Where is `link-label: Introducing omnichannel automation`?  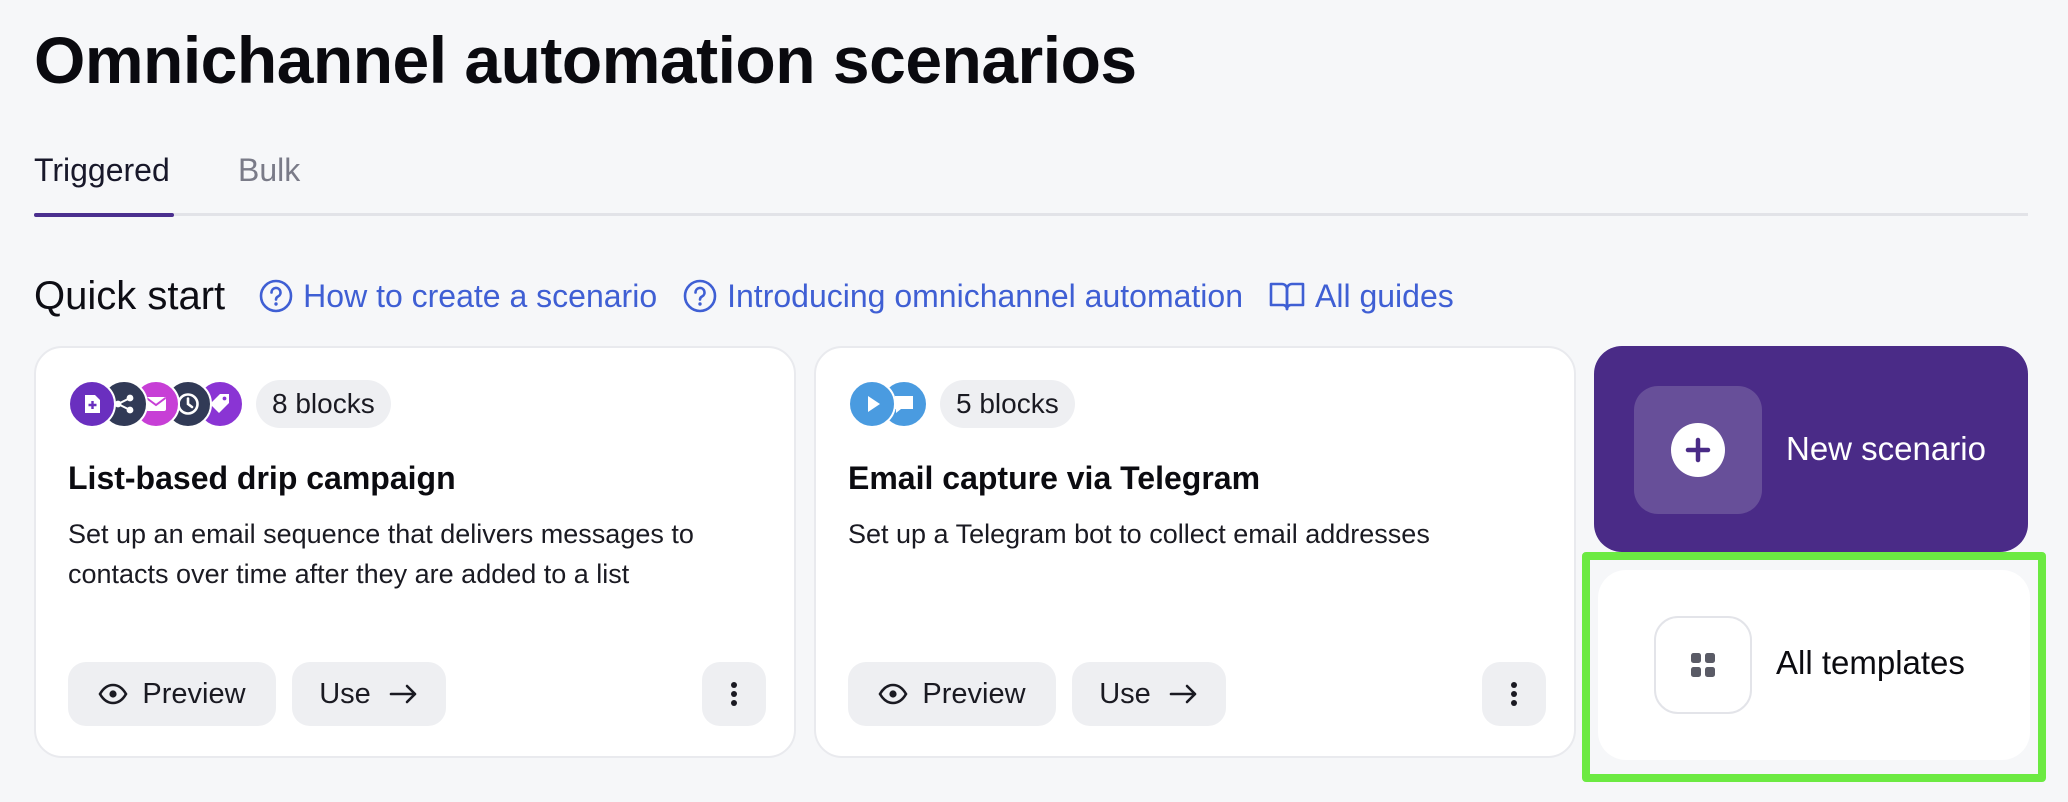 link-label: Introducing omnichannel automation is located at coordinates (985, 295).